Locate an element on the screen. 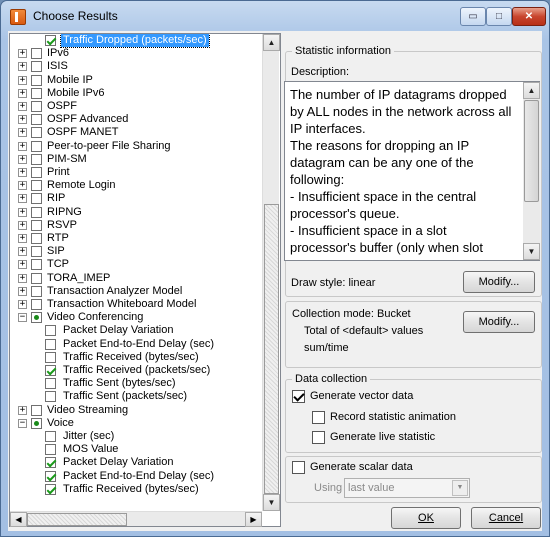  tree-item-label: SIP is located at coordinates (56, 251).